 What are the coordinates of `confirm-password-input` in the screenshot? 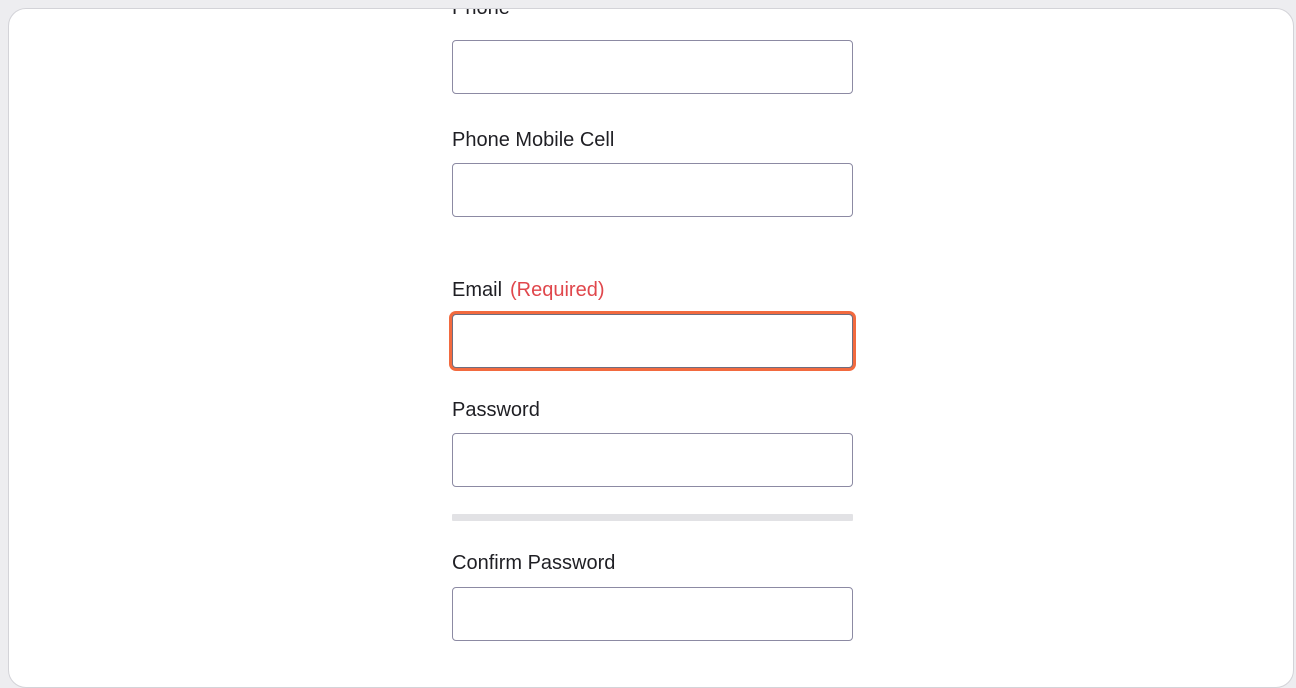 It's located at (652, 614).